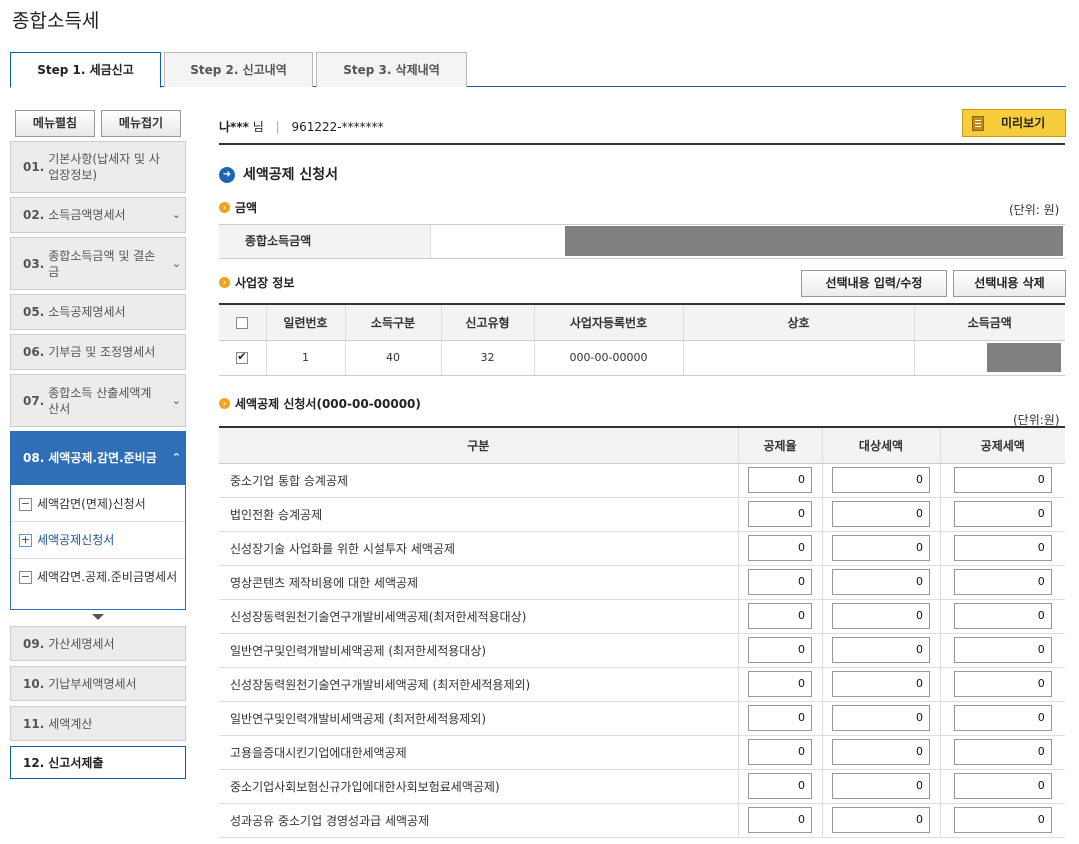 Image resolution: width=1079 pixels, height=844 pixels. I want to click on column-header: 일련번호, so click(305, 322).